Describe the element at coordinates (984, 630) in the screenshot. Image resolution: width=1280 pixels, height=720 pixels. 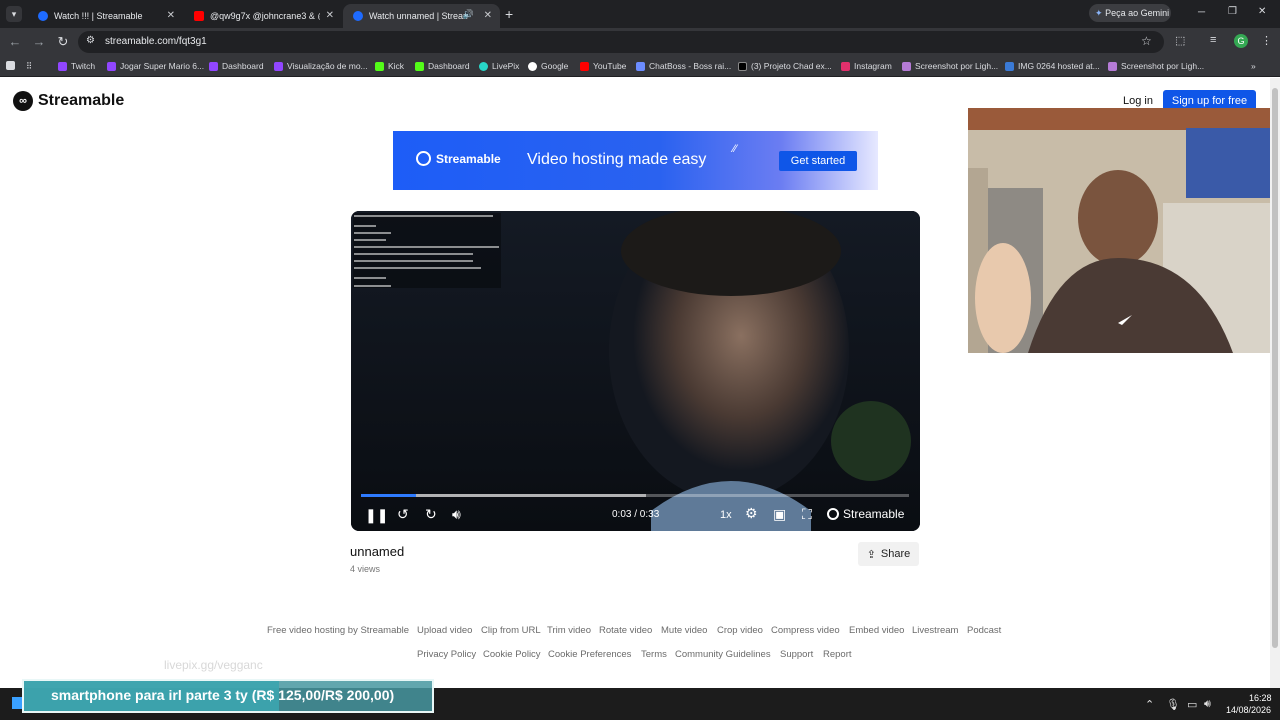
I see `footer-link: Podcast` at that location.